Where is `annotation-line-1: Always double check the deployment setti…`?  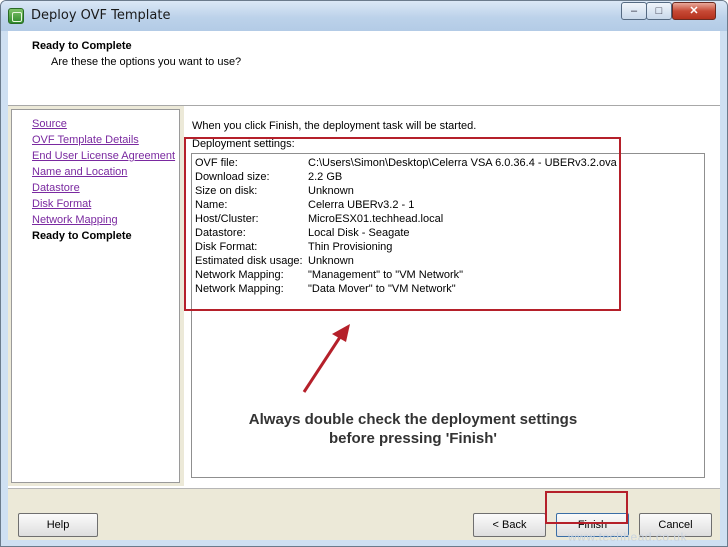
annotation-line-1: Always double check the deployment setti… is located at coordinates (413, 419).